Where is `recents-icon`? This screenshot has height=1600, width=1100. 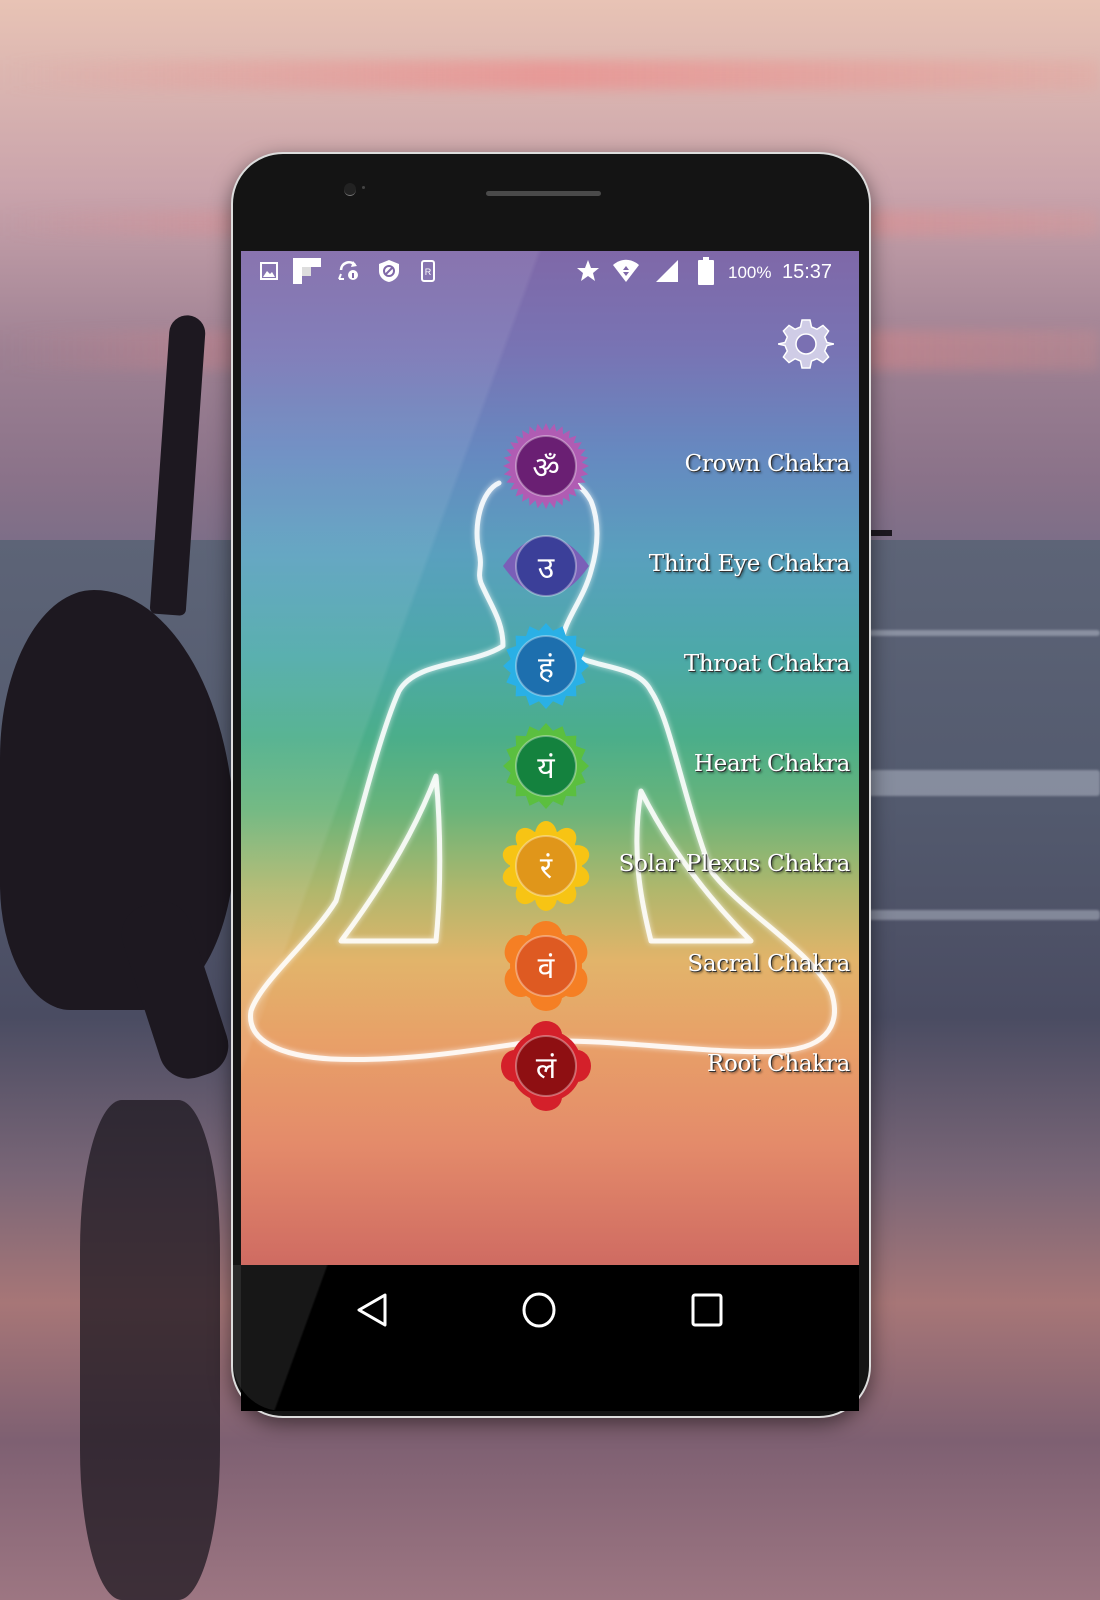 recents-icon is located at coordinates (707, 1310).